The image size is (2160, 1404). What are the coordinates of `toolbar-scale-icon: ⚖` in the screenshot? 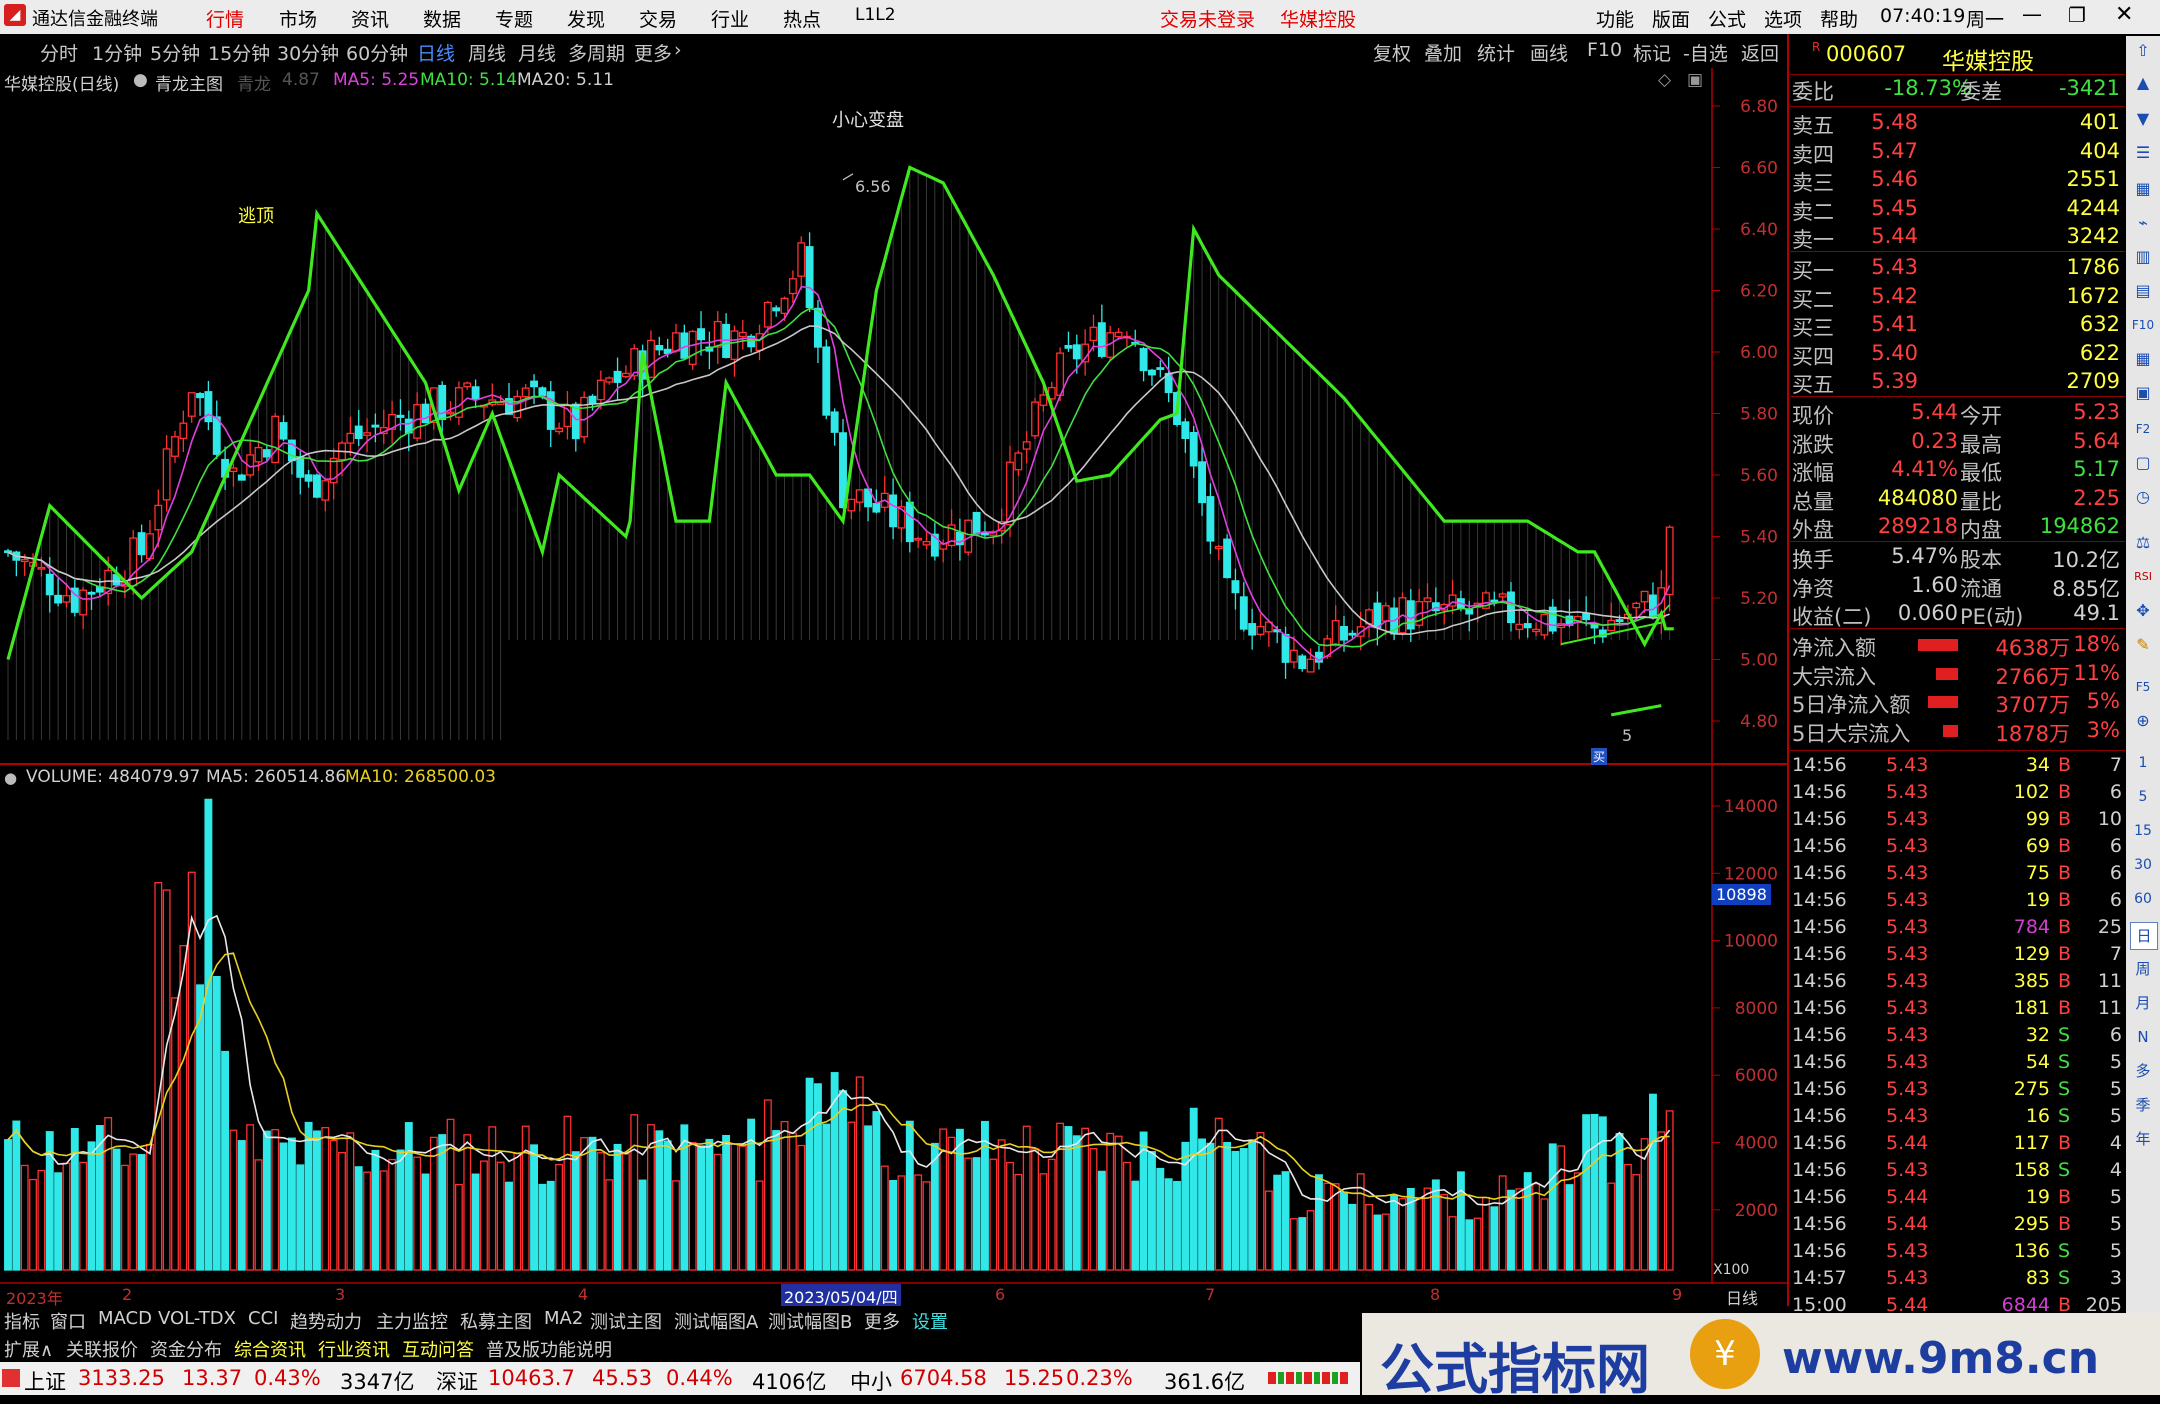 It's located at (2143, 543).